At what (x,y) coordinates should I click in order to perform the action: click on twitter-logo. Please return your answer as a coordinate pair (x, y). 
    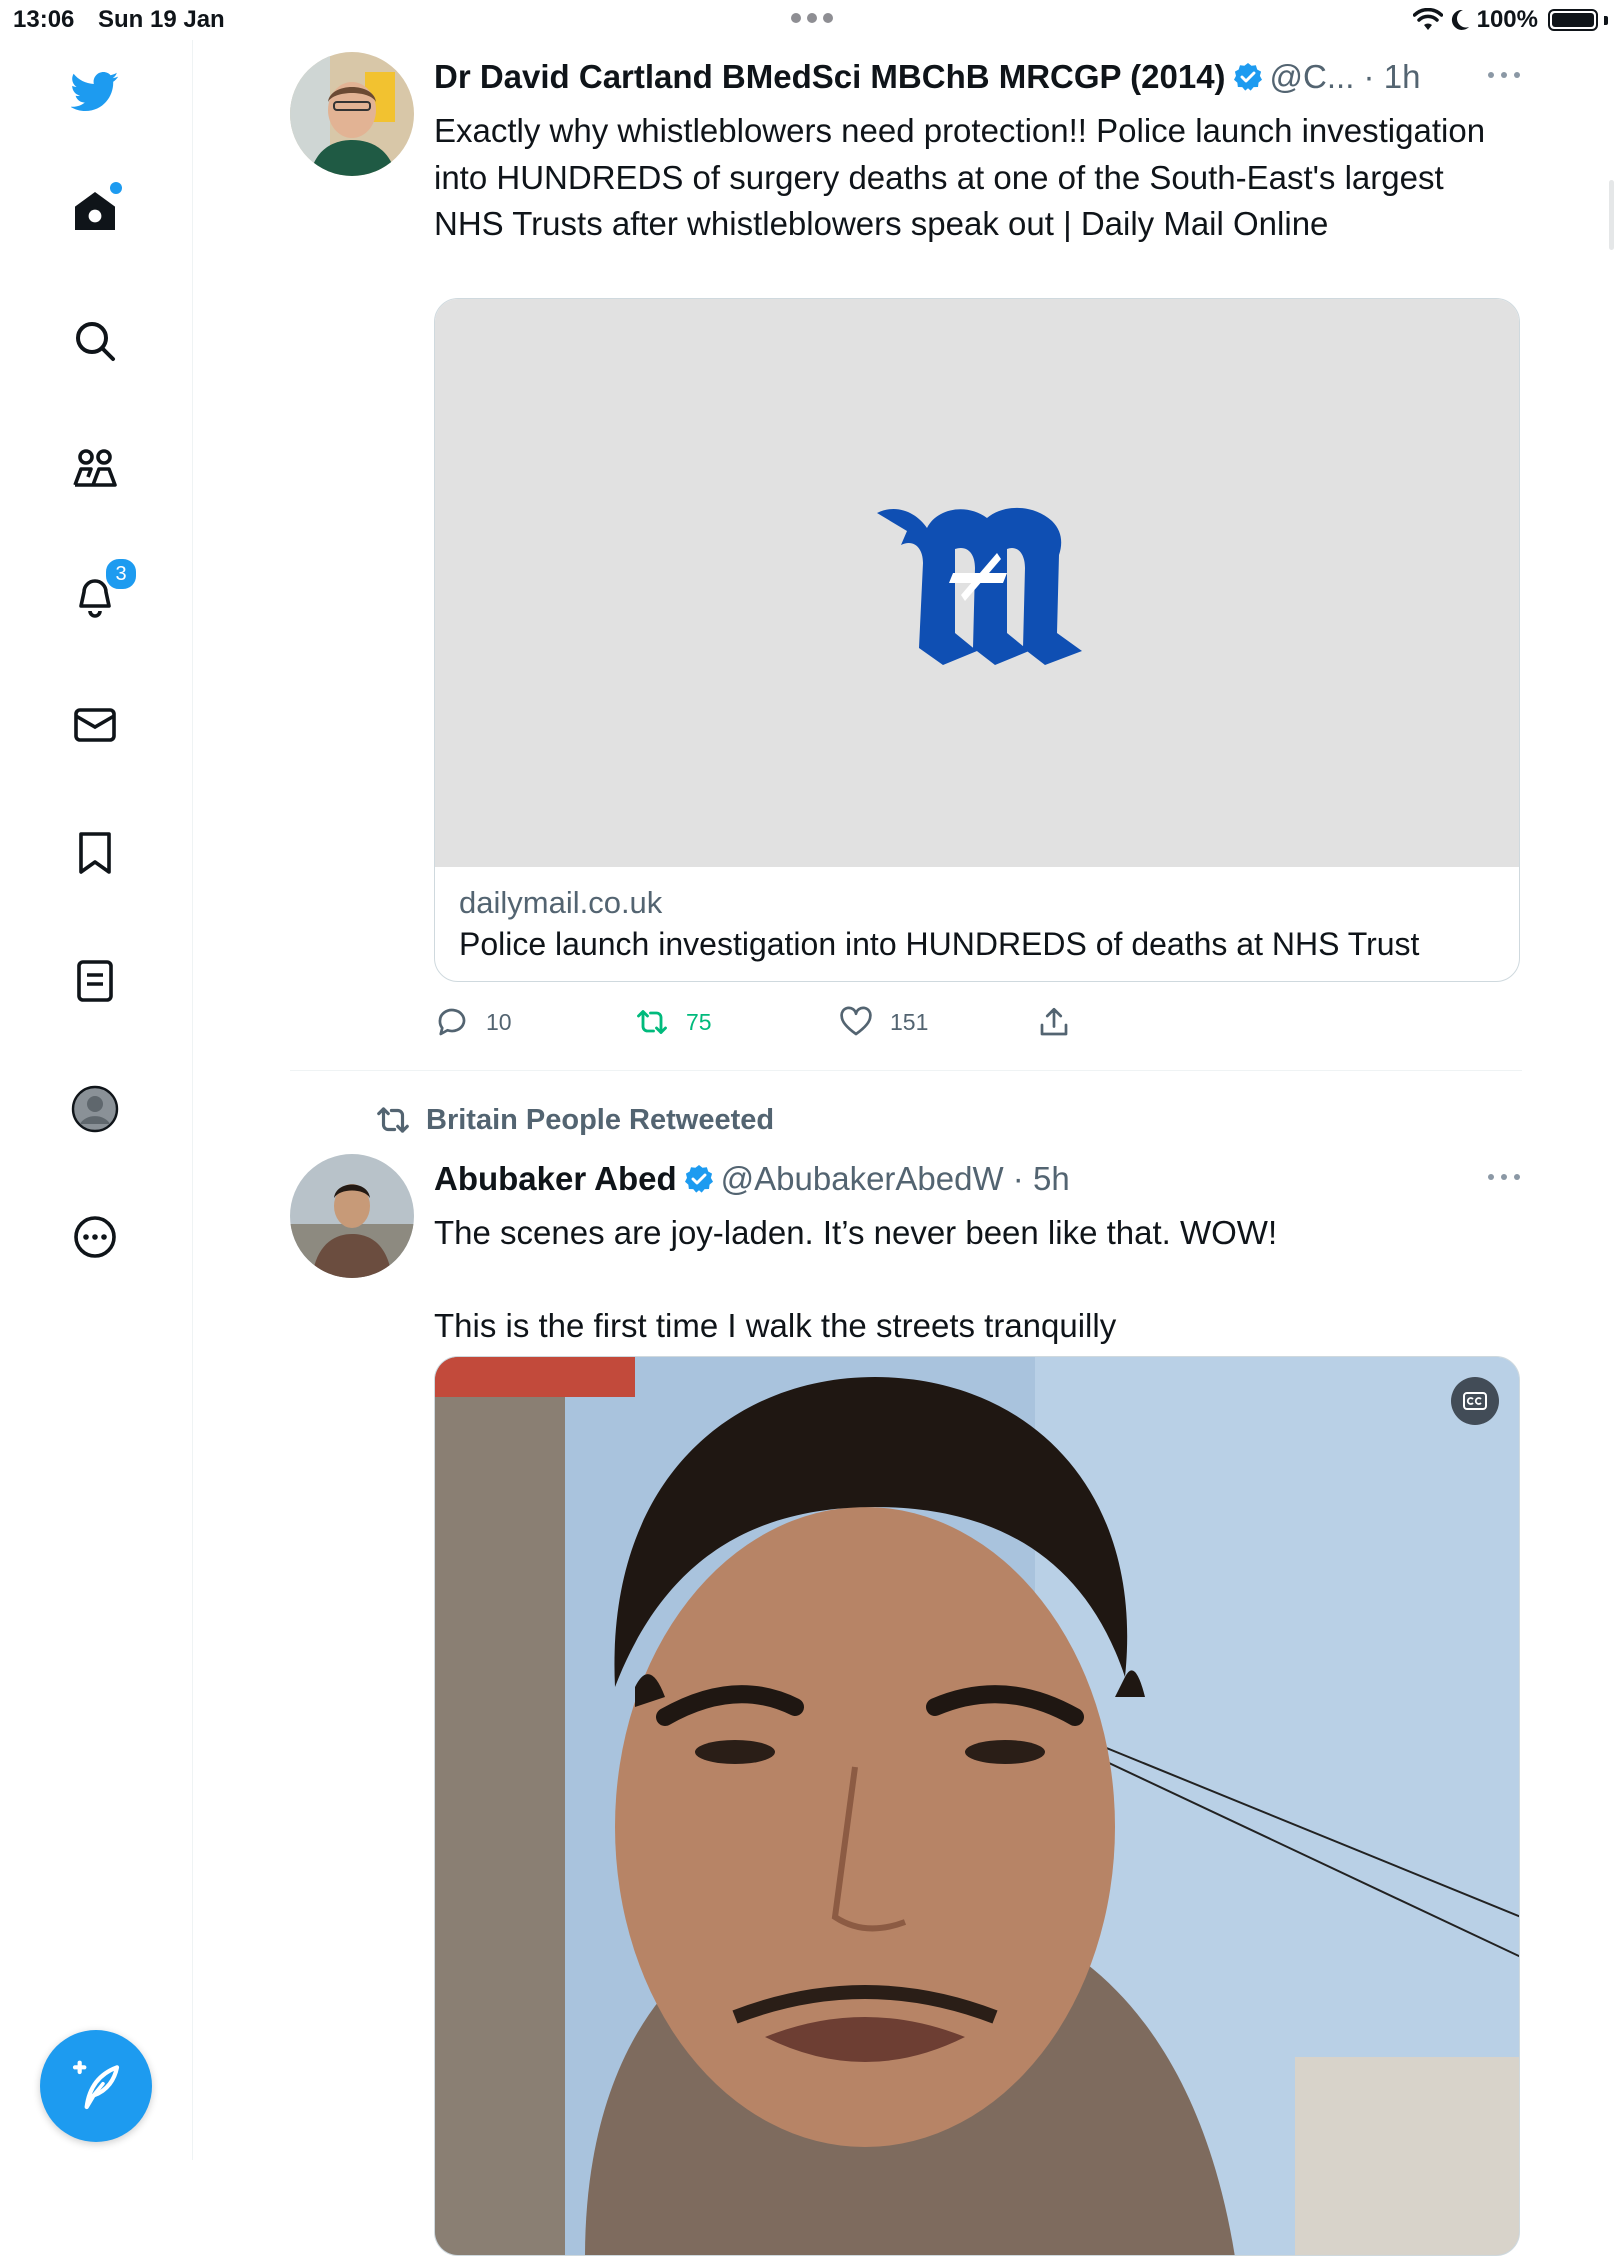
    Looking at the image, I should click on (95, 91).